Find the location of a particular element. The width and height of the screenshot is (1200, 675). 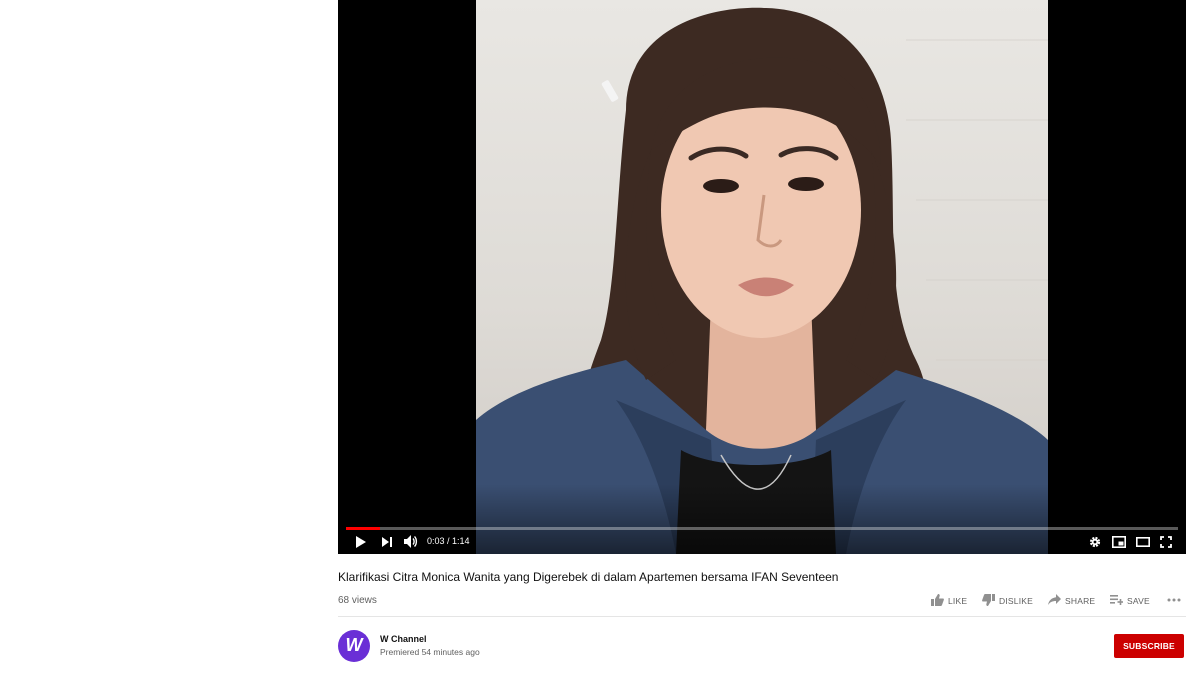

like-button: LIKE is located at coordinates (949, 601).